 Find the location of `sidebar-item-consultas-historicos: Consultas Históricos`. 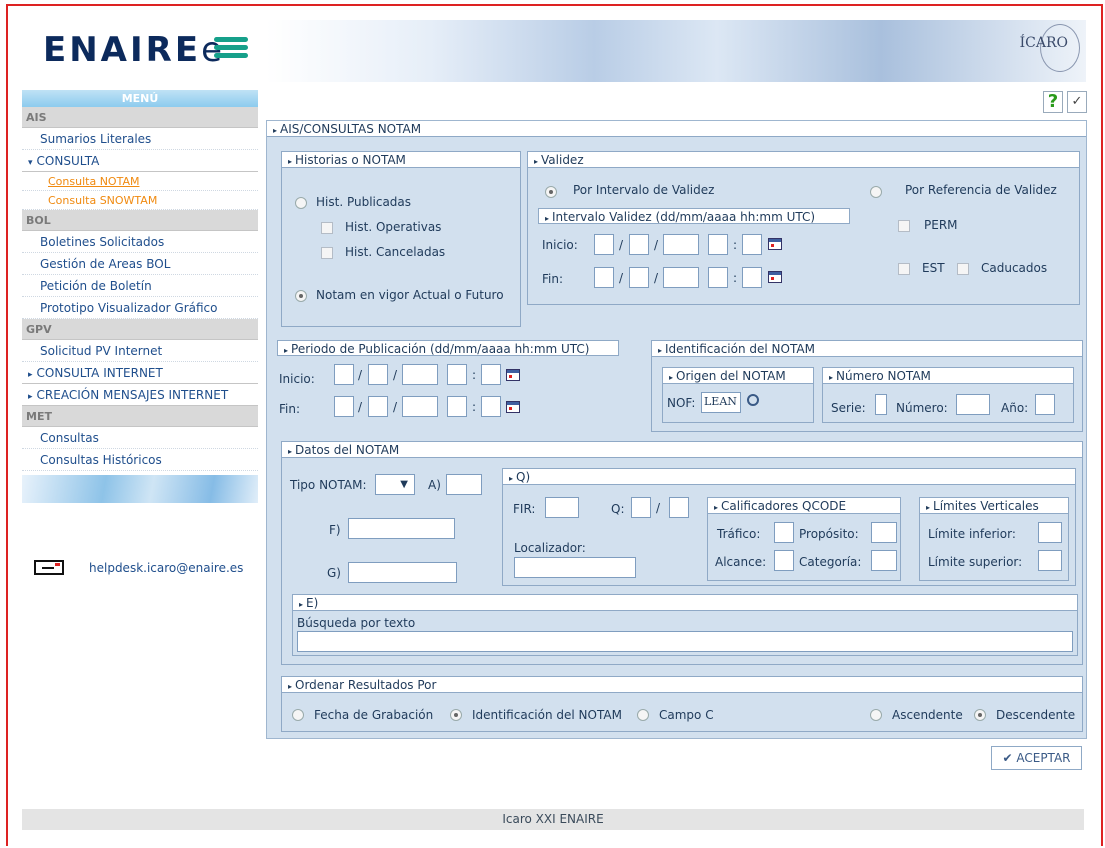

sidebar-item-consultas-historicos: Consultas Históricos is located at coordinates (140, 460).